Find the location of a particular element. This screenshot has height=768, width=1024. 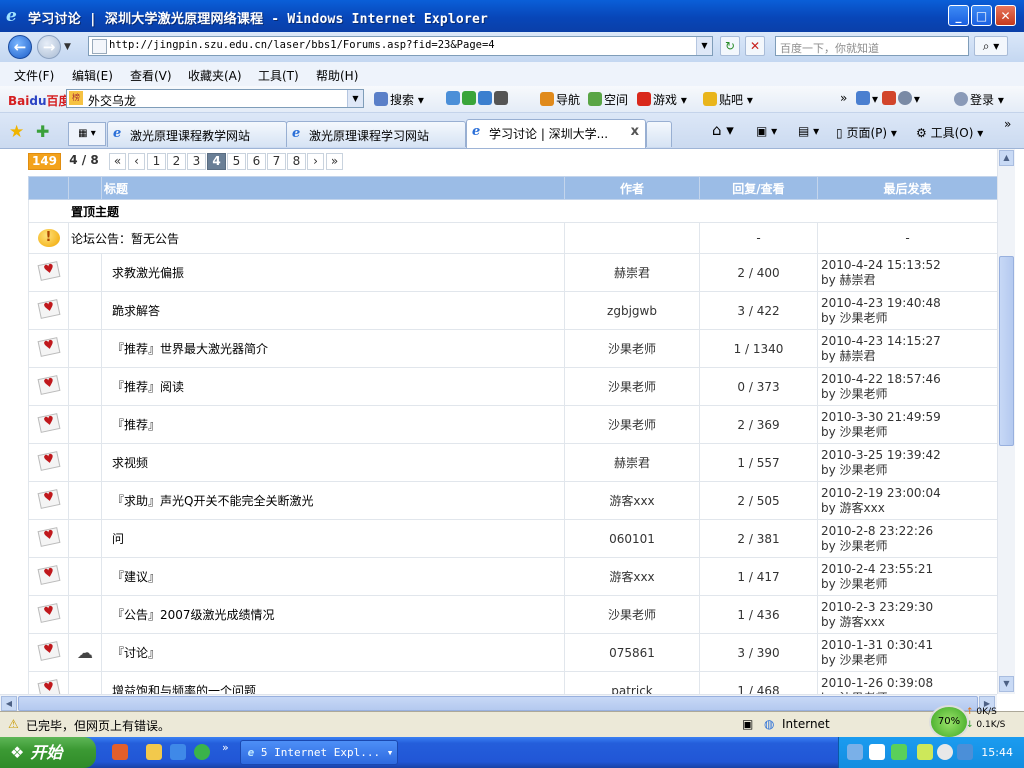

topic-title: 求教激光偏振 is located at coordinates (333, 272).